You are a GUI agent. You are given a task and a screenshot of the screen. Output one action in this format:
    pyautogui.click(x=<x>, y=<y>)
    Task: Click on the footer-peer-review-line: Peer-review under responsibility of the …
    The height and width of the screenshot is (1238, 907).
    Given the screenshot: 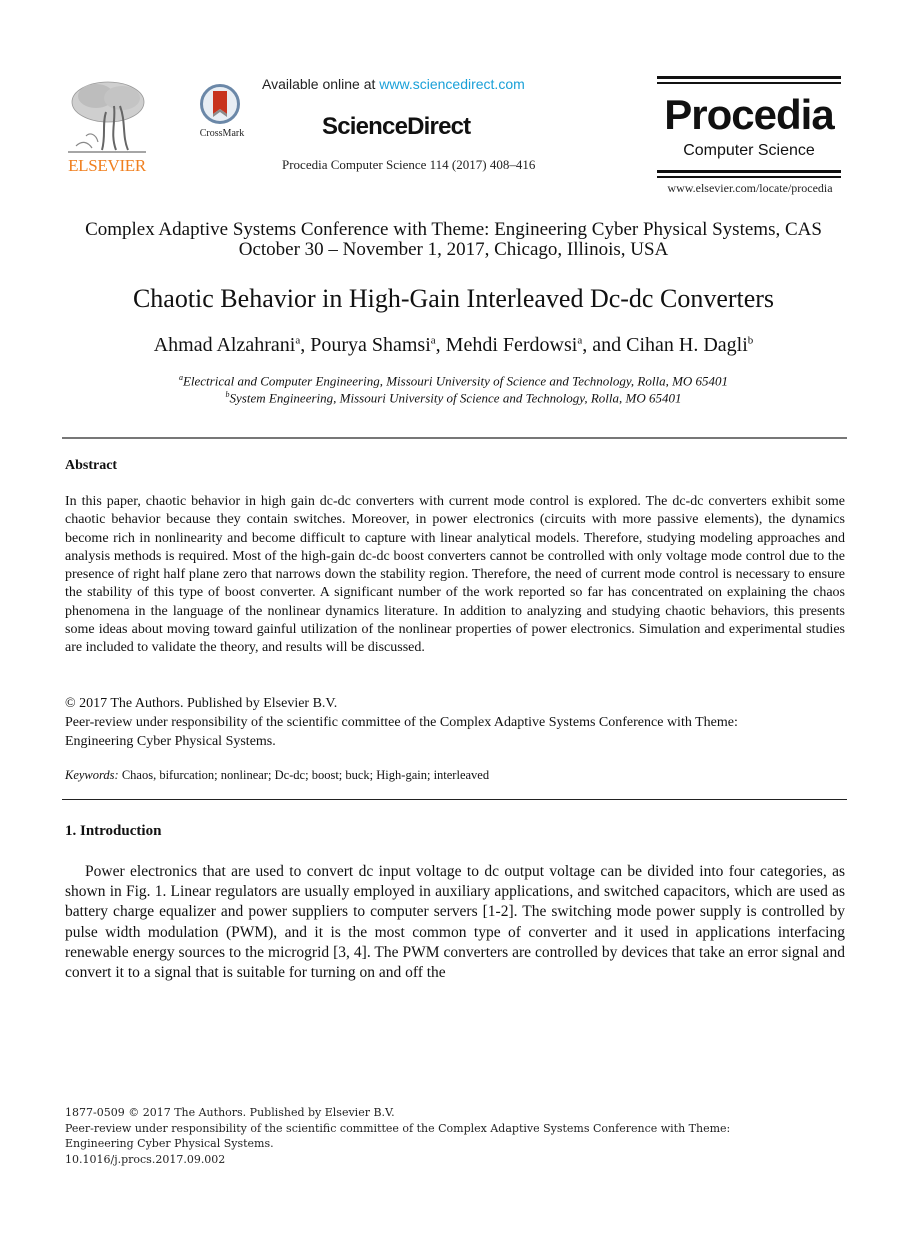 What is the action you would take?
    pyautogui.click(x=398, y=1128)
    